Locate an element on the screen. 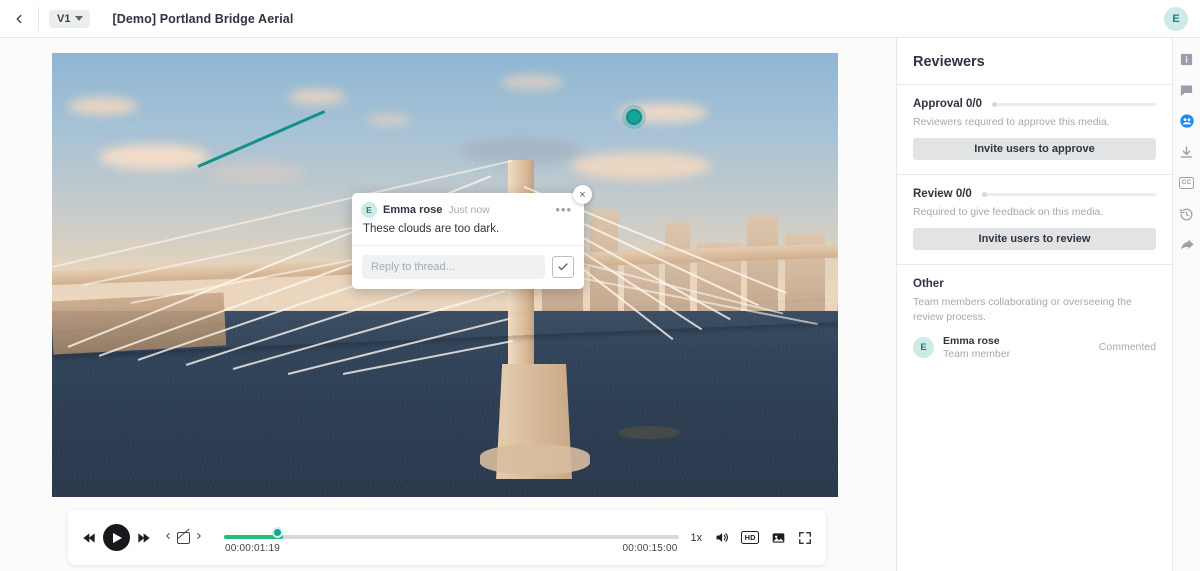 The height and width of the screenshot is (571, 1200). skip-back-button is located at coordinates (90, 538).